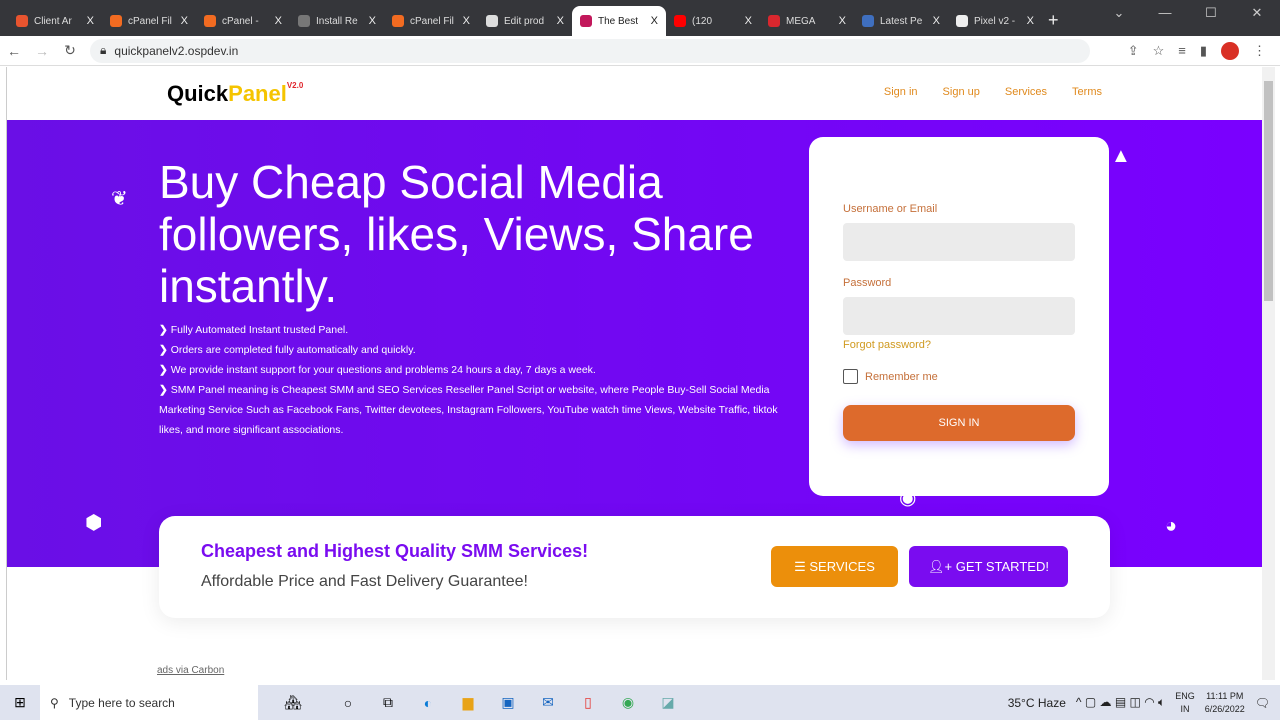 The width and height of the screenshot is (1280, 720). I want to click on search-icon: ⚲, so click(54, 702).